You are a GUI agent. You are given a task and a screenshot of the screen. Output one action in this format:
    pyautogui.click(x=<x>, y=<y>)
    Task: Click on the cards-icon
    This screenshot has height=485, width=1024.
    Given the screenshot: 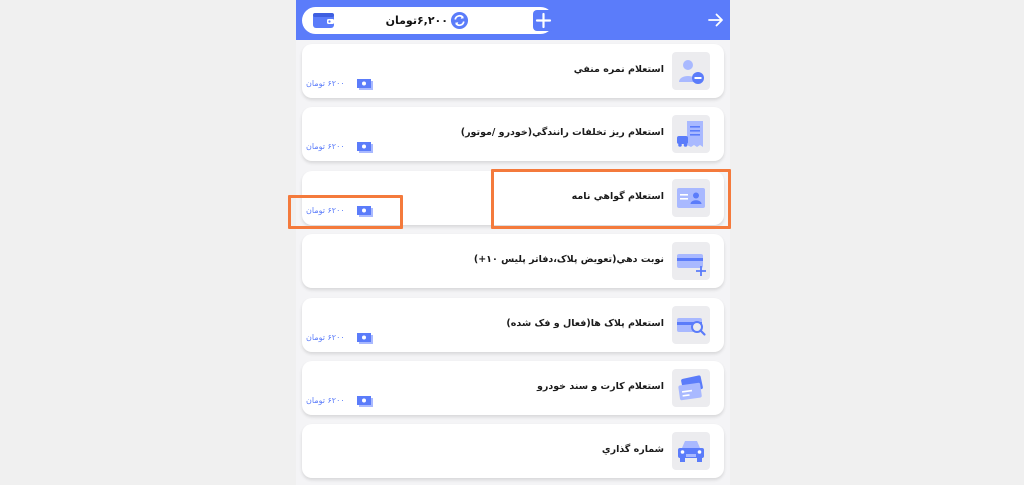 What is the action you would take?
    pyautogui.click(x=690, y=388)
    